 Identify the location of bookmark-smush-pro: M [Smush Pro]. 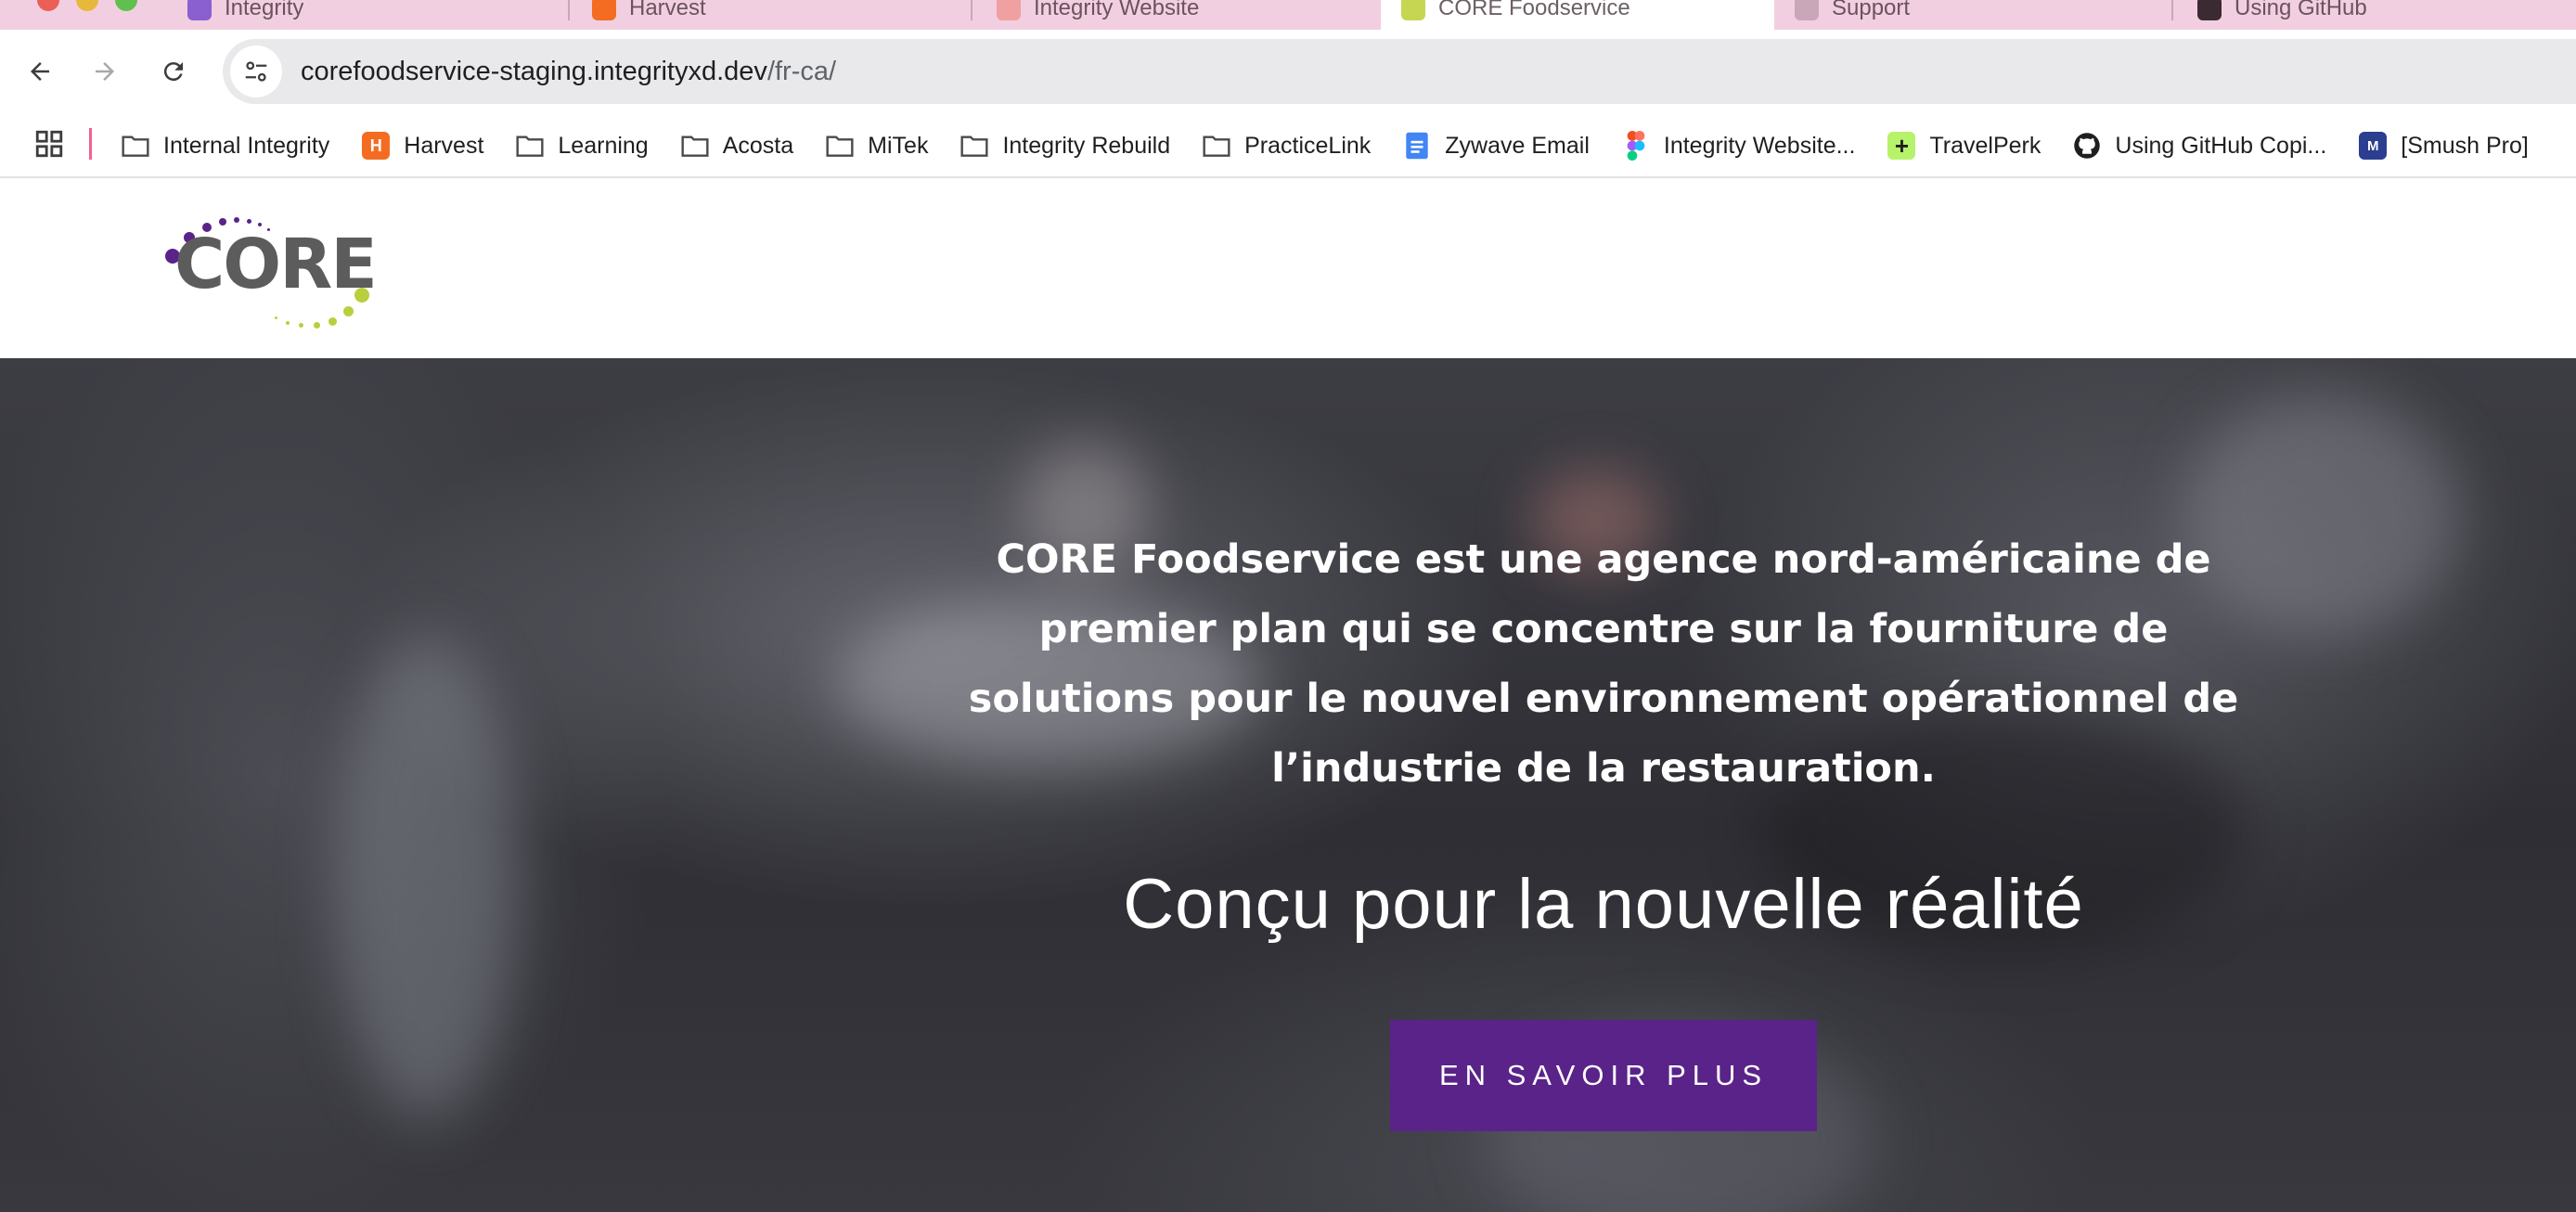
(2443, 146).